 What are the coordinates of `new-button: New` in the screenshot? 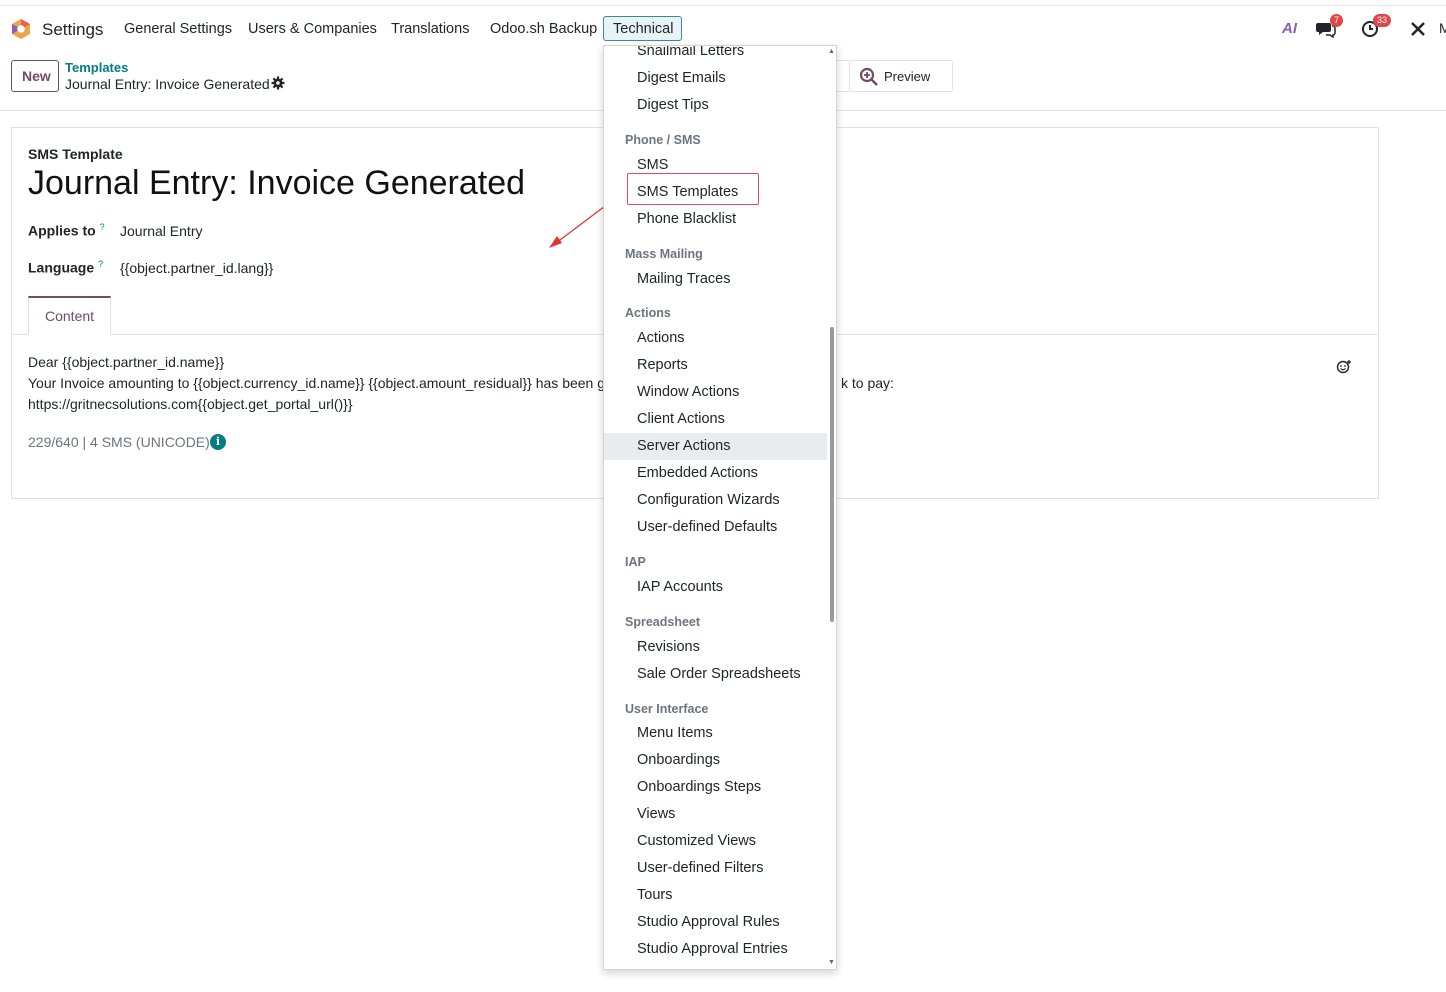 It's located at (35, 76).